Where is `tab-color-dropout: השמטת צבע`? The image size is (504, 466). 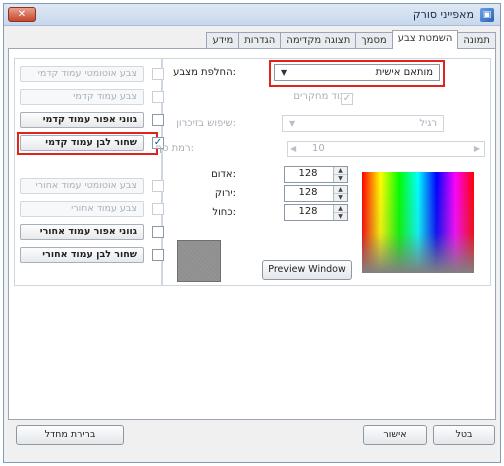
tab-color-dropout: השמטת צבע is located at coordinates (425, 39).